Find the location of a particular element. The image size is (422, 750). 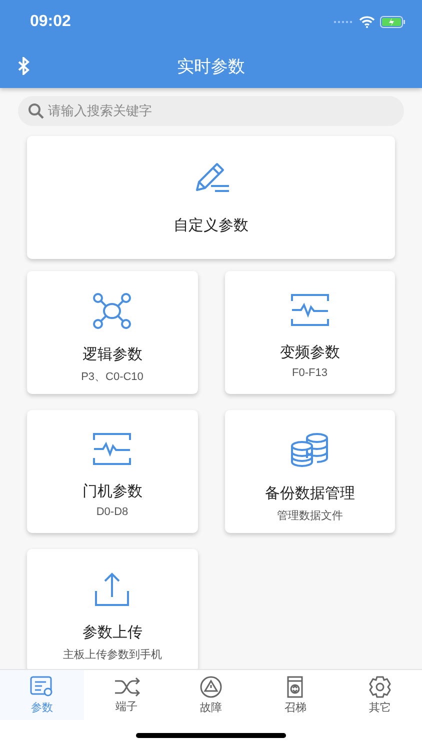

settings-icon is located at coordinates (379, 687).